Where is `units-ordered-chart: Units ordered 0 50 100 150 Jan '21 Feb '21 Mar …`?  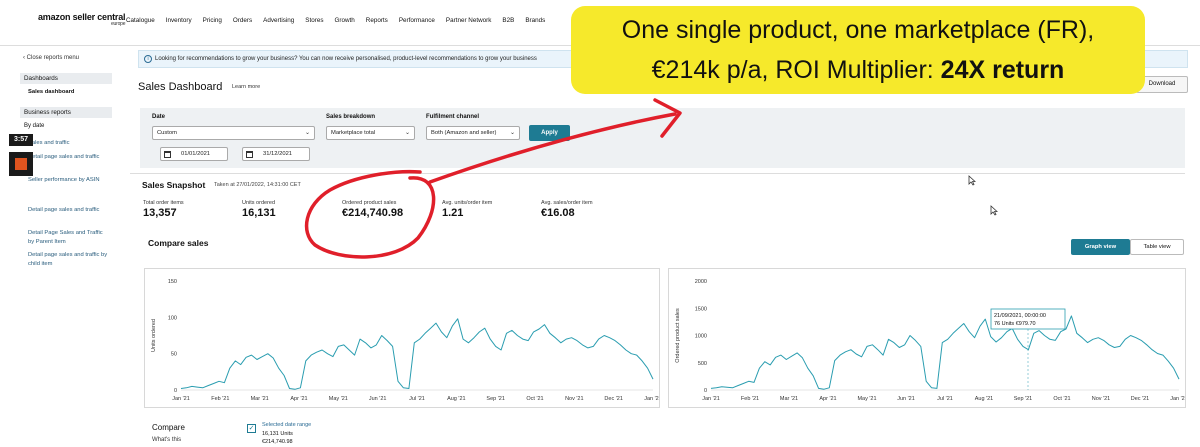
units-ordered-chart: Units ordered 0 50 100 150 Jan '21 Feb '21 Mar … is located at coordinates (406, 340).